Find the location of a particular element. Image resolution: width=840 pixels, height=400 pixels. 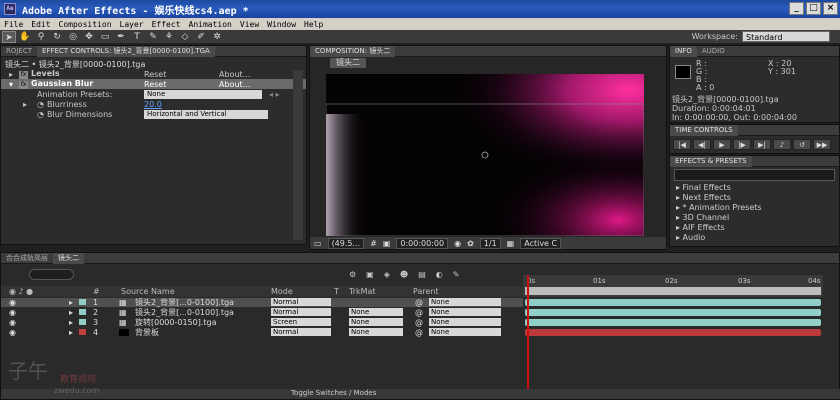

layer-name: 旋转[0000-0150].tga is located at coordinates (176, 322).